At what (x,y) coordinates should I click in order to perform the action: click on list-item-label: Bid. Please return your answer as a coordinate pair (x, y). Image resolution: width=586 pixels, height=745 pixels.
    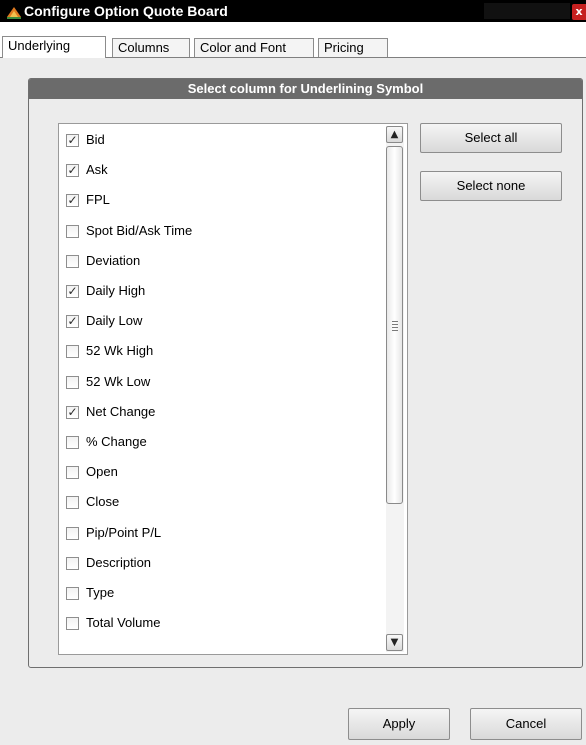
    Looking at the image, I should click on (95, 139).